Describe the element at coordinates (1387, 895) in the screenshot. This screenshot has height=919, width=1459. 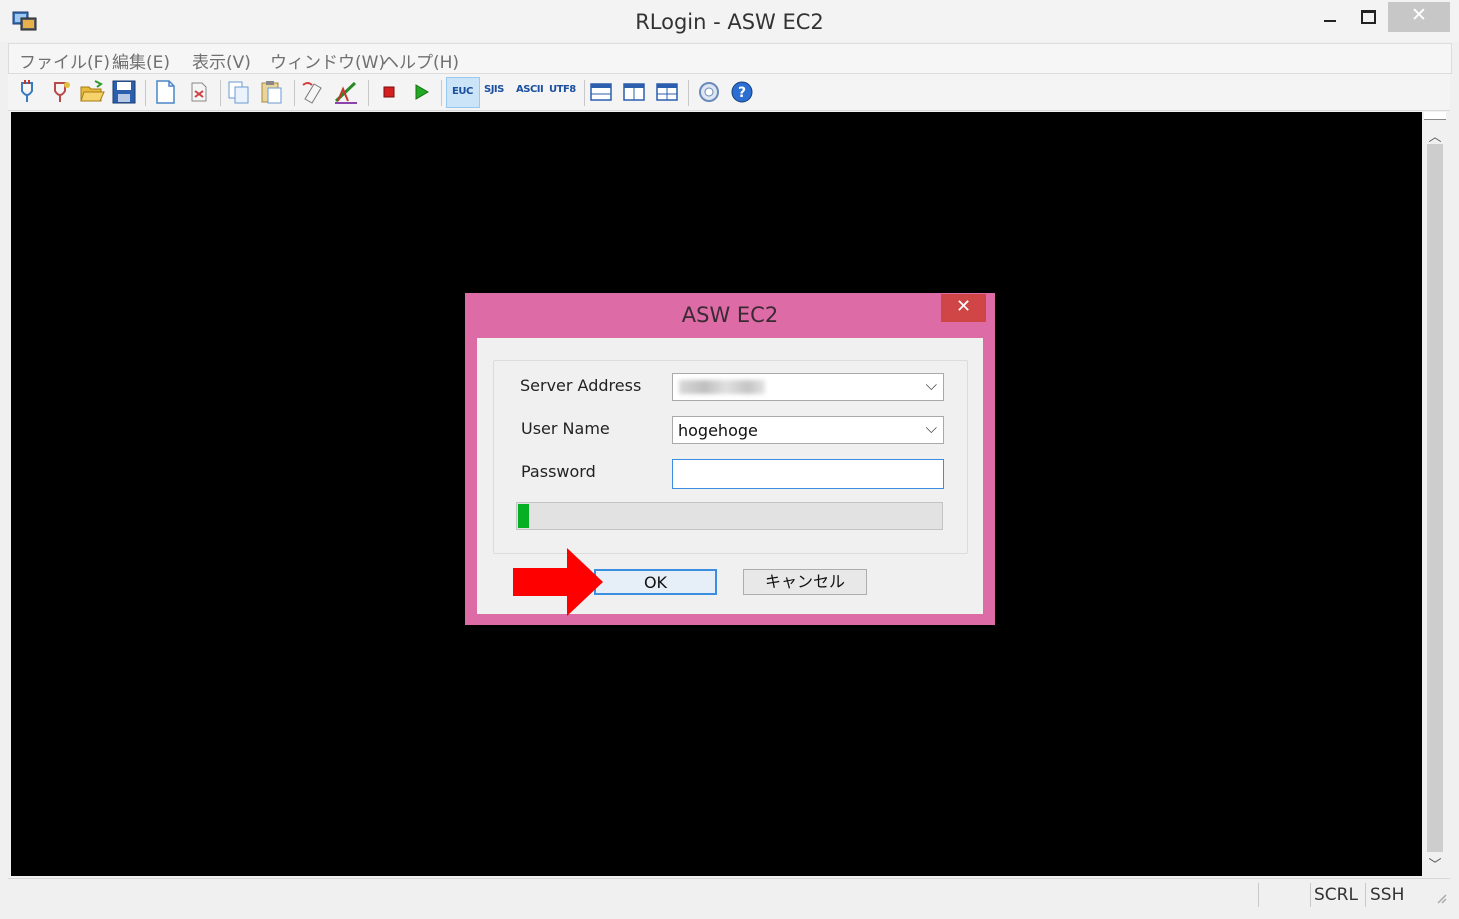
I see `status-protocol: SSH` at that location.